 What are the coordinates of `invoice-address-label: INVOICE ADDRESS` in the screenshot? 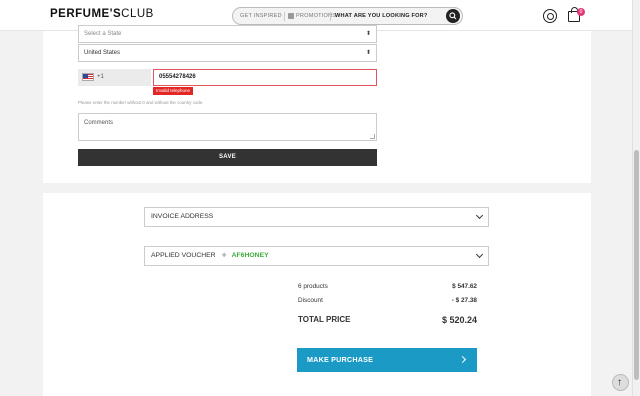 It's located at (182, 216).